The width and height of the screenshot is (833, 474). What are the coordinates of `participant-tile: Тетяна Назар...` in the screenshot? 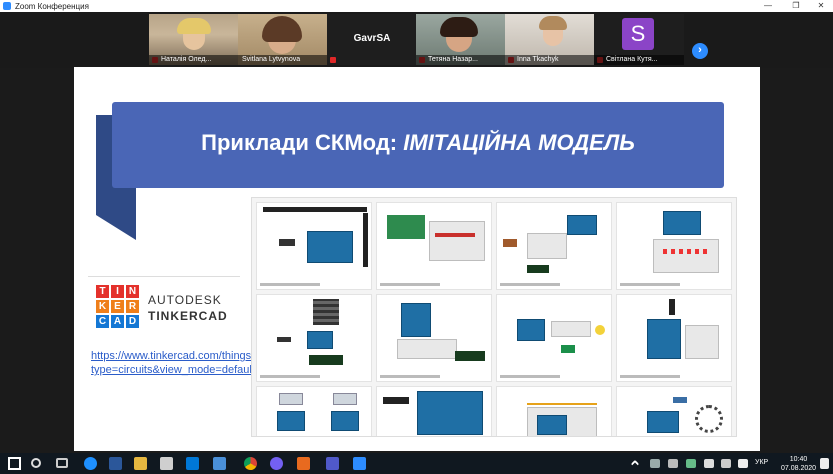 It's located at (461, 39).